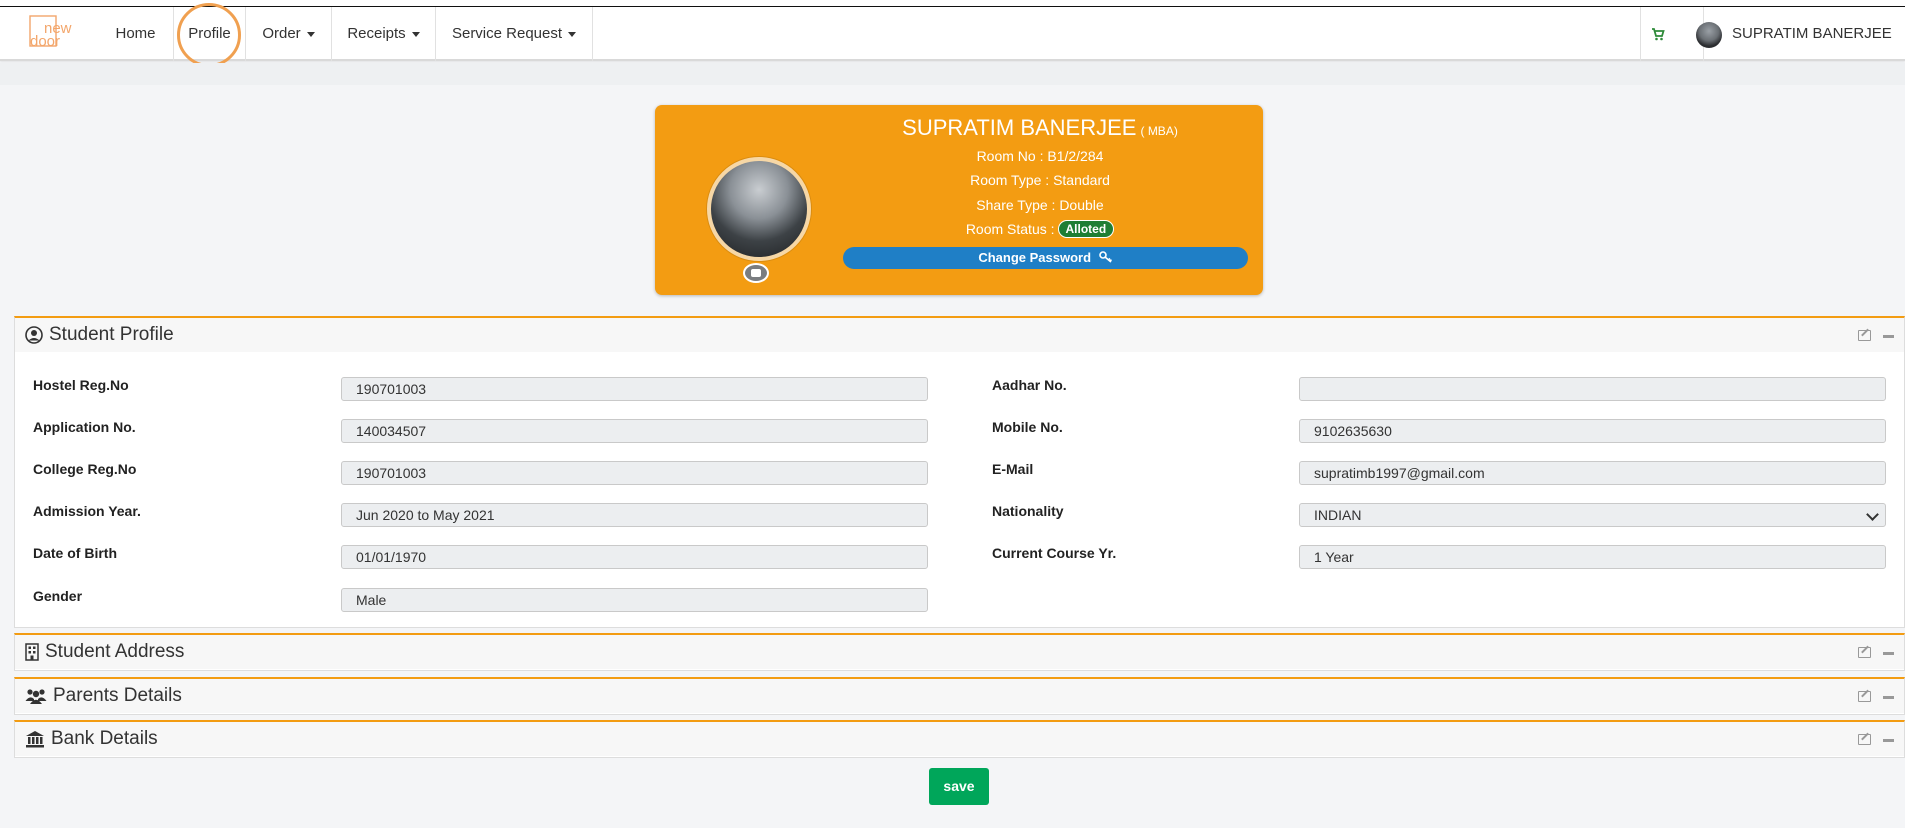 The image size is (1905, 828). Describe the element at coordinates (35, 739) in the screenshot. I see `bank-icon` at that location.